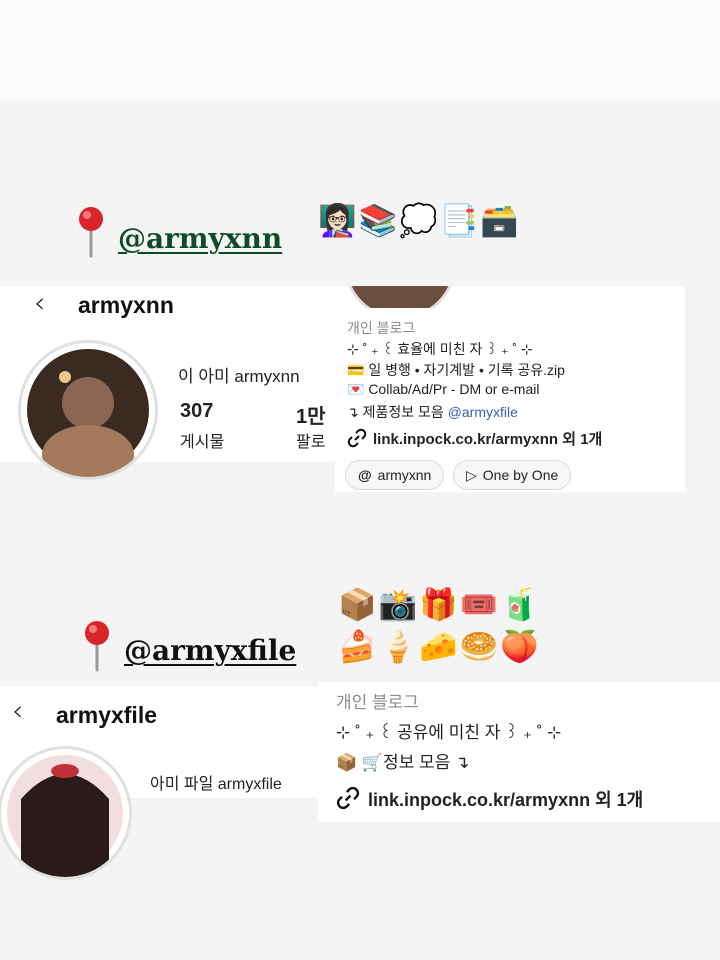 The width and height of the screenshot is (720, 960). What do you see at coordinates (544, 799) in the screenshot?
I see `bio-external-link-2: link.inpock.co.kr/armyxnn 외 1개` at bounding box center [544, 799].